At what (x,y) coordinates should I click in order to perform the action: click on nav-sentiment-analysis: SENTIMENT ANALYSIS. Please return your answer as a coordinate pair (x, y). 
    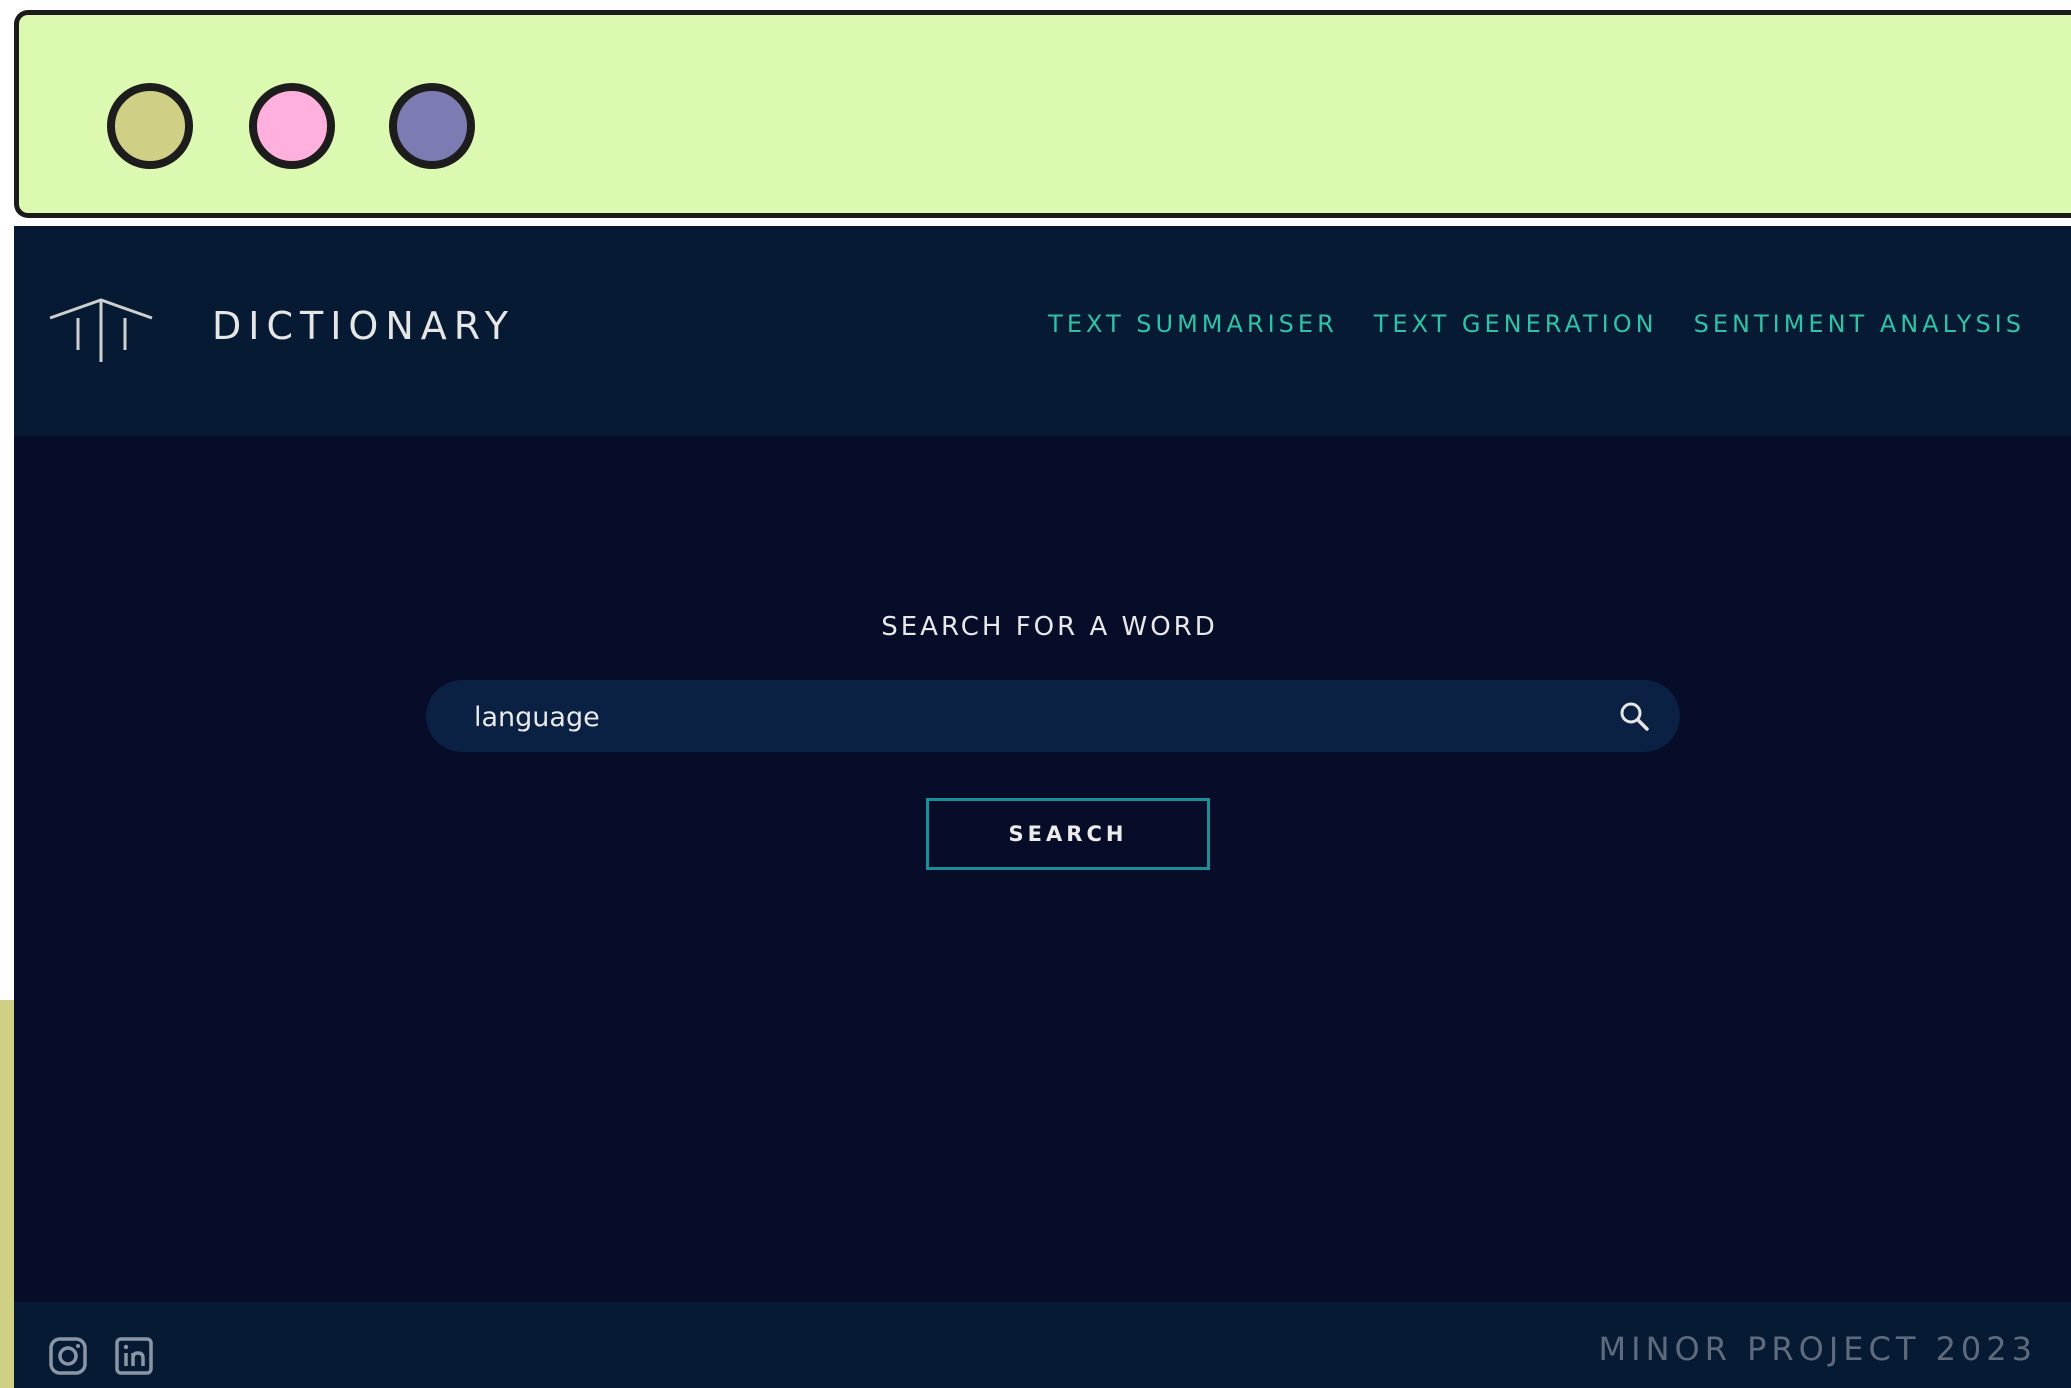
    Looking at the image, I should click on (1859, 324).